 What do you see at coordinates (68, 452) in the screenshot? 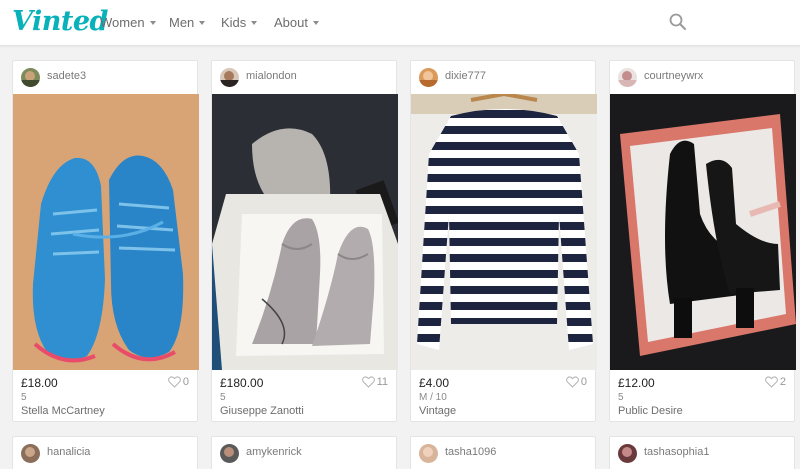
I see `username: hanalicia` at bounding box center [68, 452].